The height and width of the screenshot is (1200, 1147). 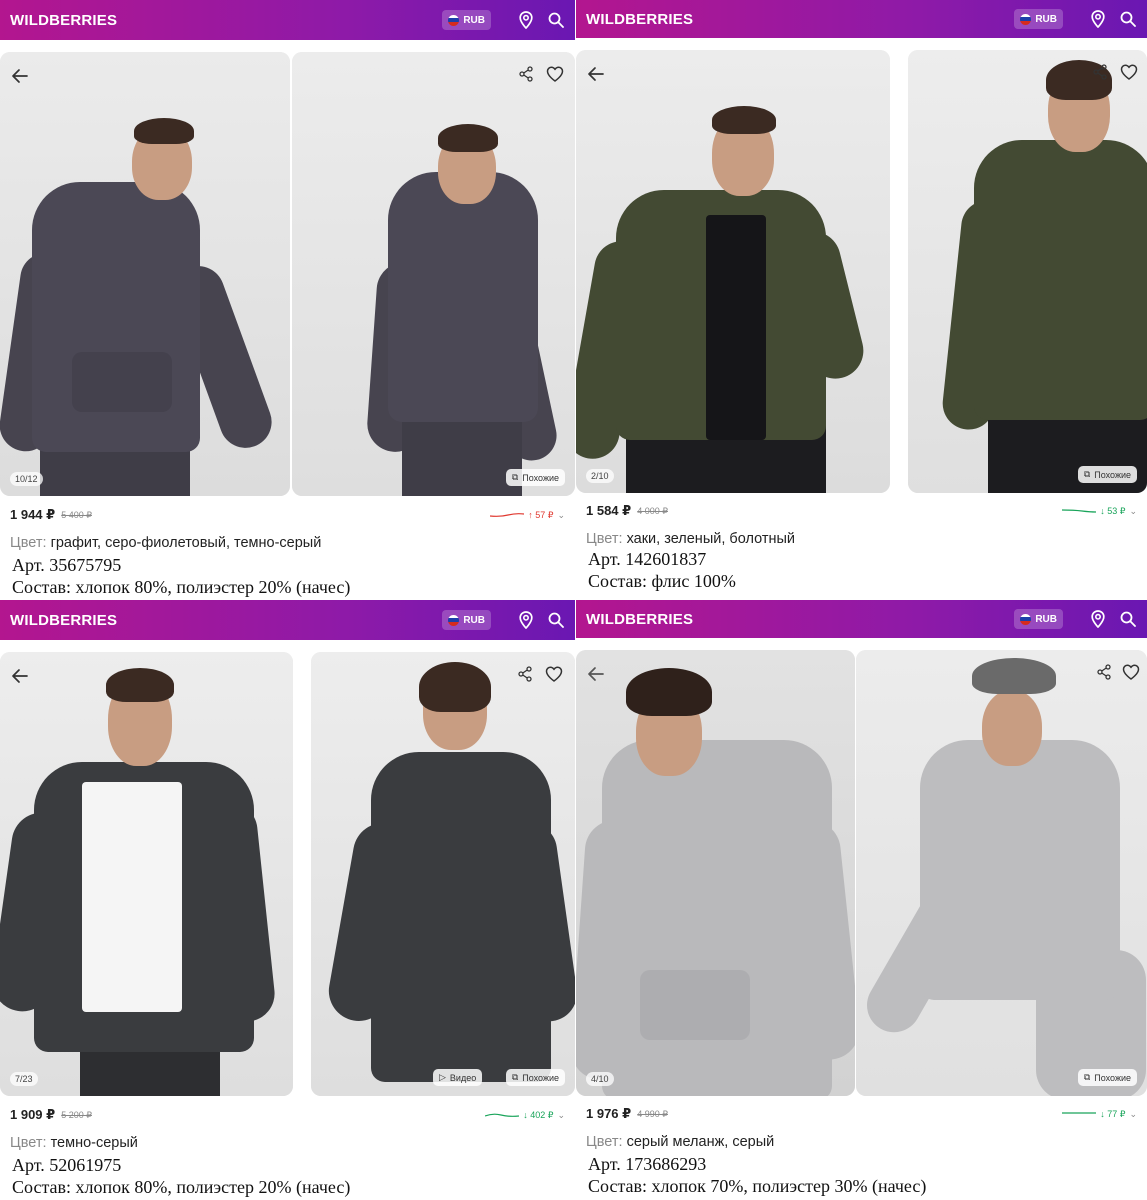 What do you see at coordinates (600, 1079) in the screenshot?
I see `photo-counter: 4/10` at bounding box center [600, 1079].